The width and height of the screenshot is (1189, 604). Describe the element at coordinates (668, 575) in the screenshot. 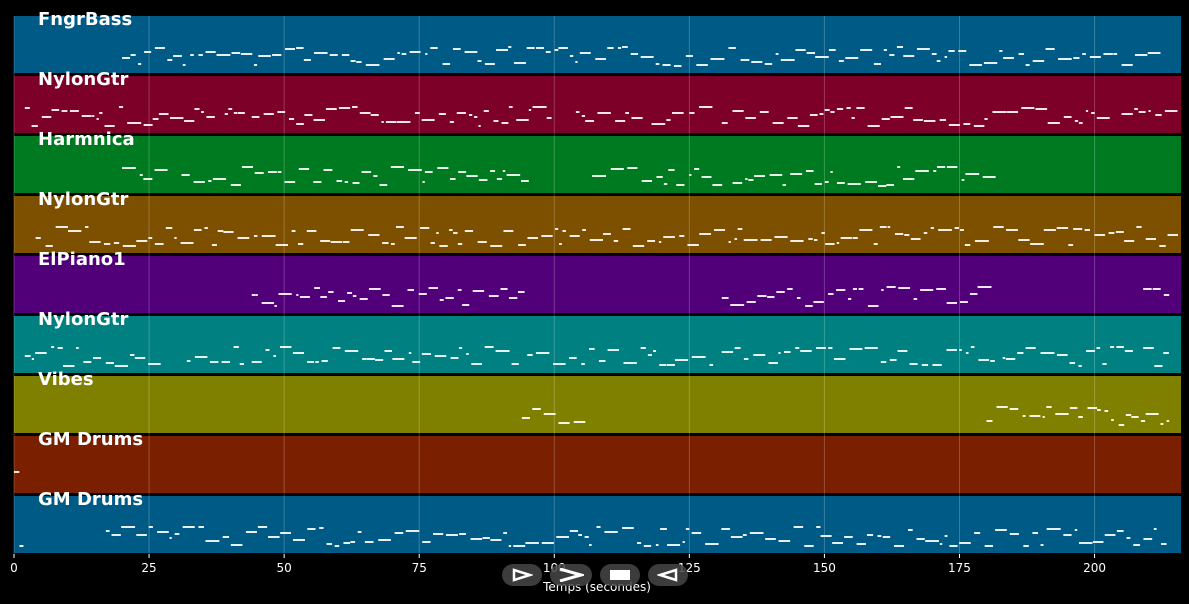

I see `rewind-button` at that location.